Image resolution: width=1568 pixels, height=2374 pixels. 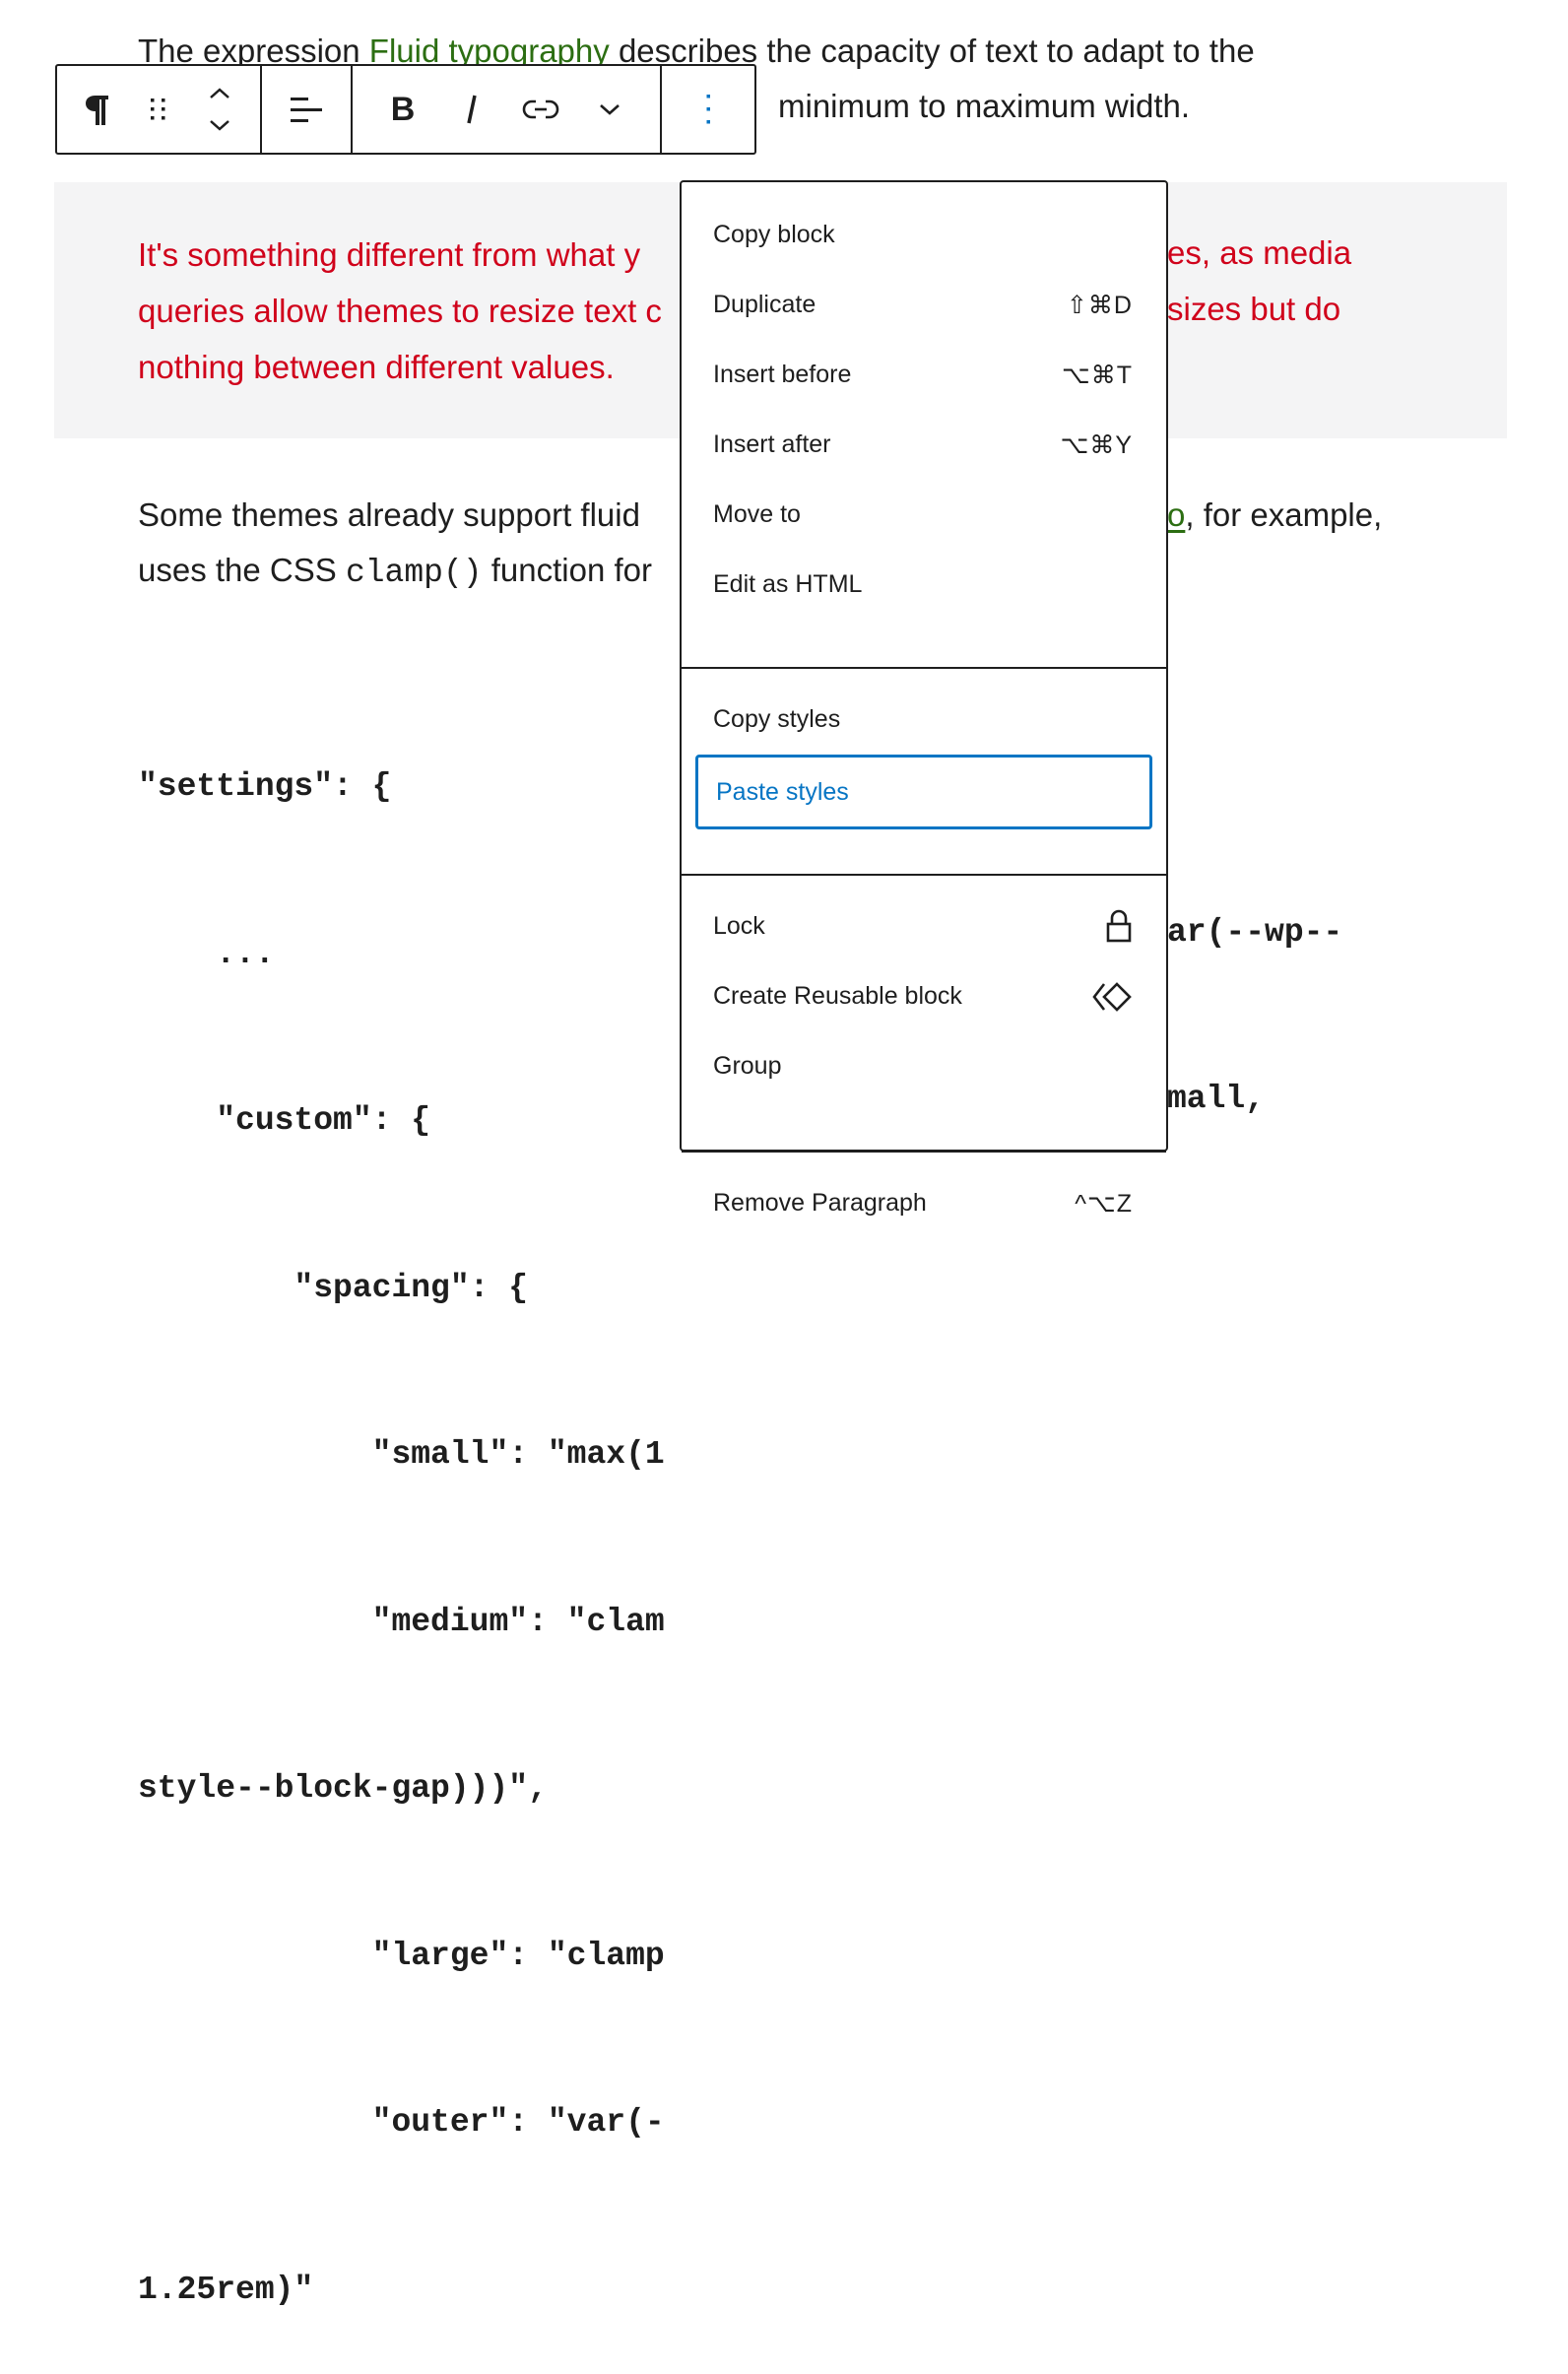 I want to click on menu-item-label: Group, so click(x=748, y=1066).